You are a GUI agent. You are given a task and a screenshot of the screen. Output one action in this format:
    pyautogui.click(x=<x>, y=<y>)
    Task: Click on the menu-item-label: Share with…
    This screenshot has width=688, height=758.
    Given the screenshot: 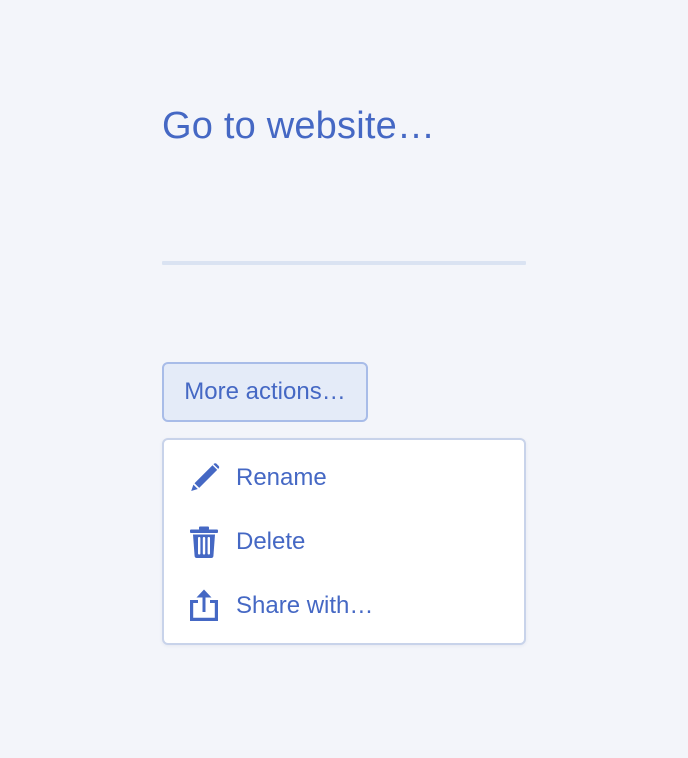 What is the action you would take?
    pyautogui.click(x=305, y=605)
    